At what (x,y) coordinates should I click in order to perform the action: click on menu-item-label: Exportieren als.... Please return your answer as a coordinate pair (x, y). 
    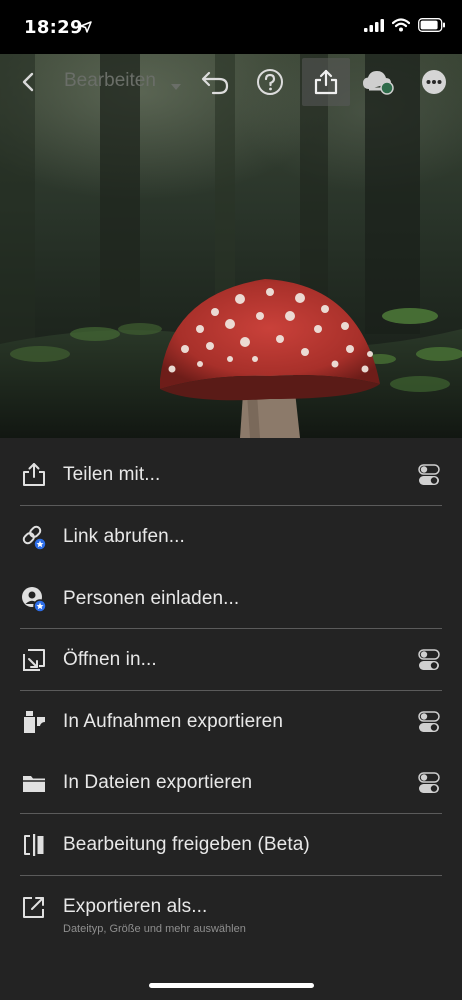
    Looking at the image, I should click on (135, 906).